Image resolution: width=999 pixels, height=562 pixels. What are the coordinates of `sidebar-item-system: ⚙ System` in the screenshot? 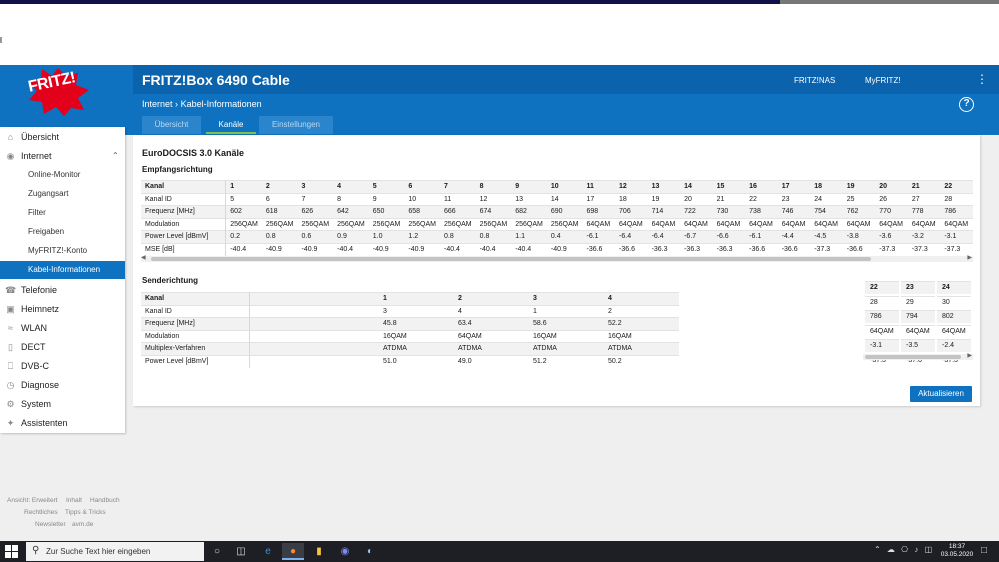 It's located at (62, 404).